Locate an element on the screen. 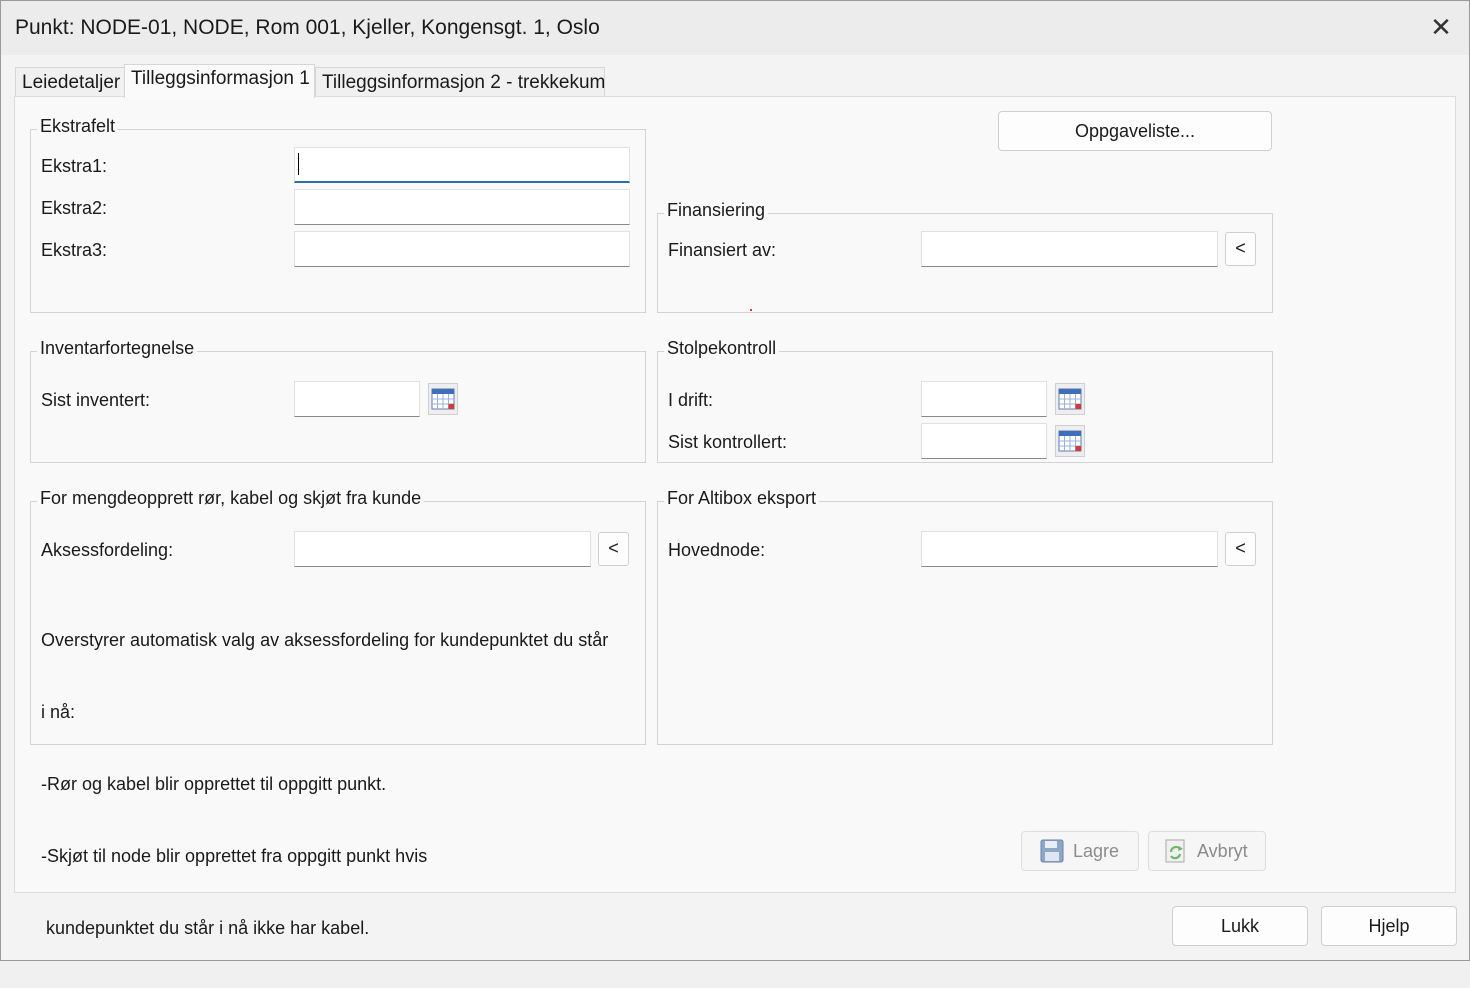  save-label: Lagre is located at coordinates (1096, 851).